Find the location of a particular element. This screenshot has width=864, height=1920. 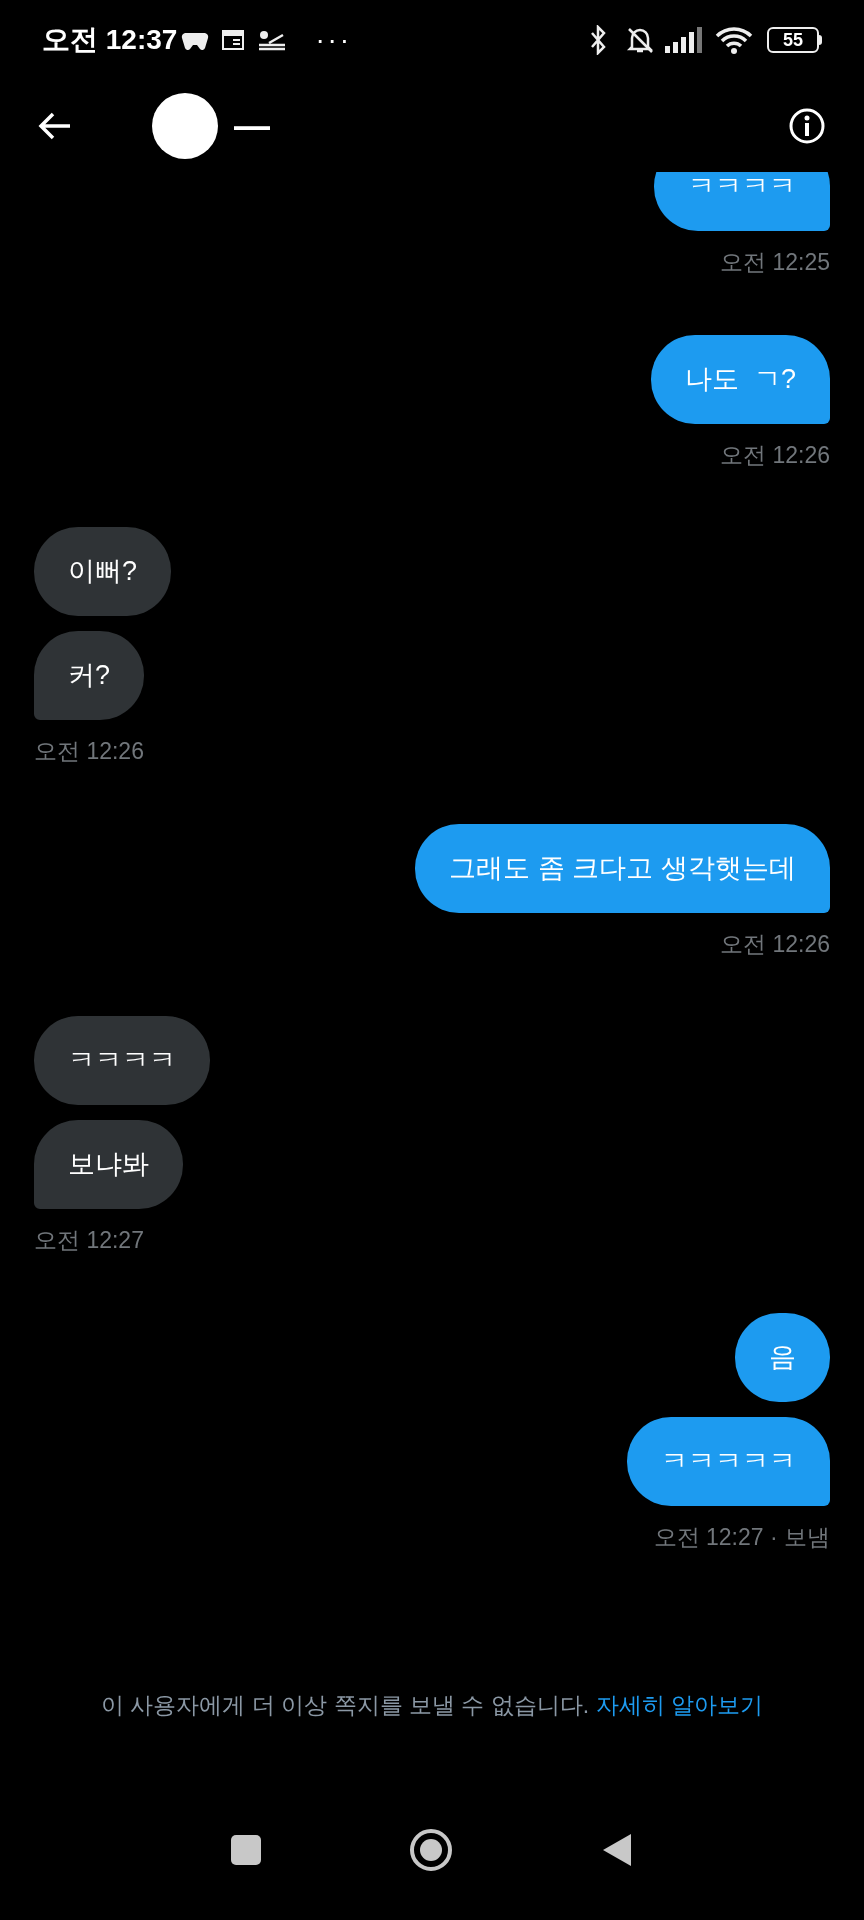

message-timestamp: 오전 12:27 is located at coordinates (89, 1240).